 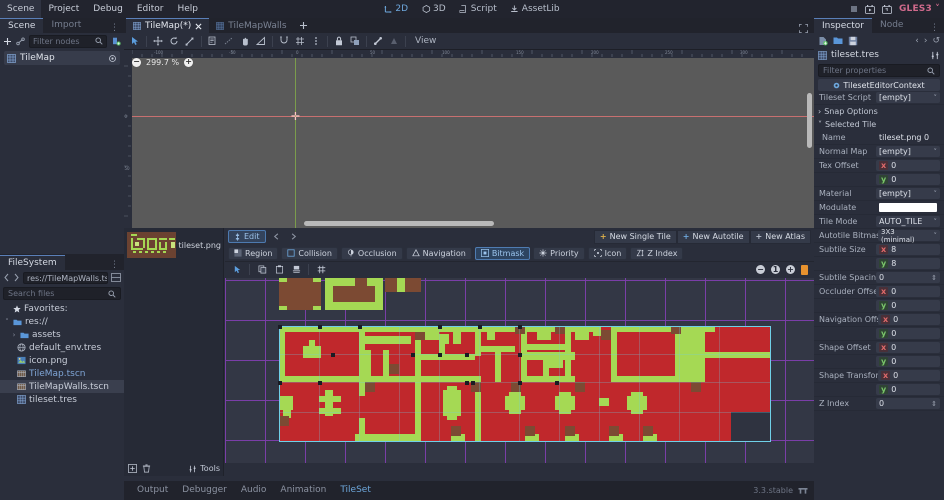 What do you see at coordinates (303, 490) in the screenshot?
I see `bottom-tab-animation: Animation` at bounding box center [303, 490].